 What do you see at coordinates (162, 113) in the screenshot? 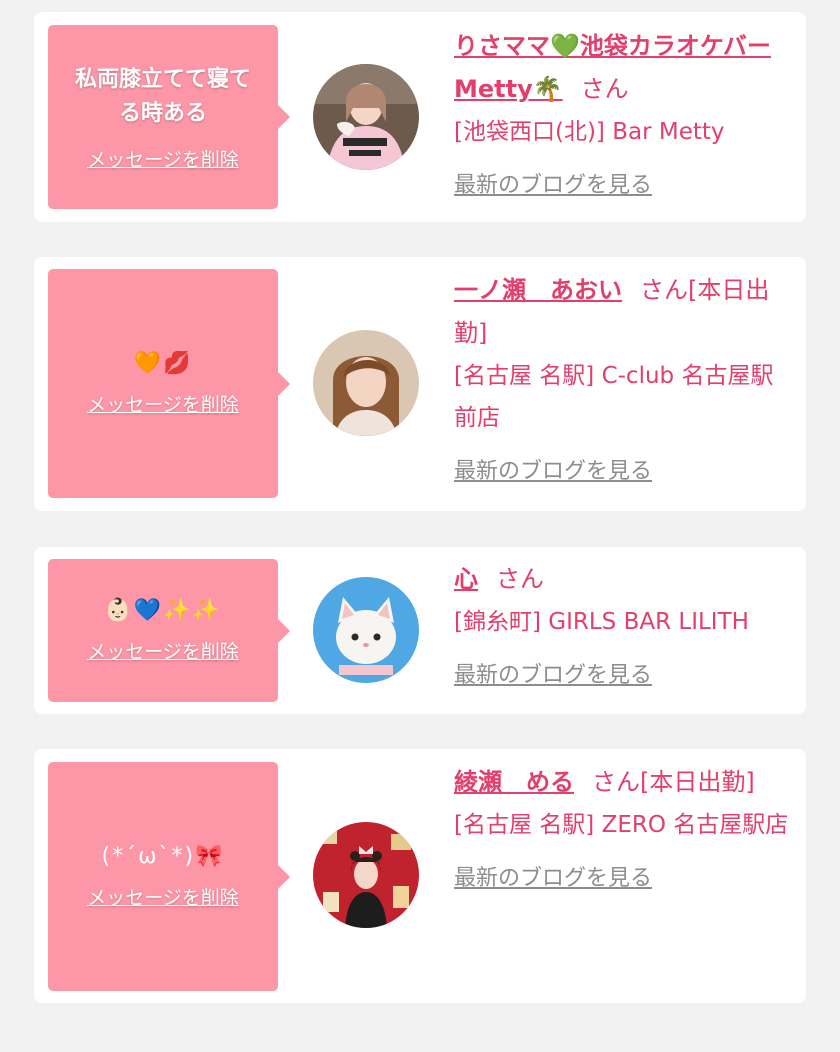
I see `message-line: る時ある` at bounding box center [162, 113].